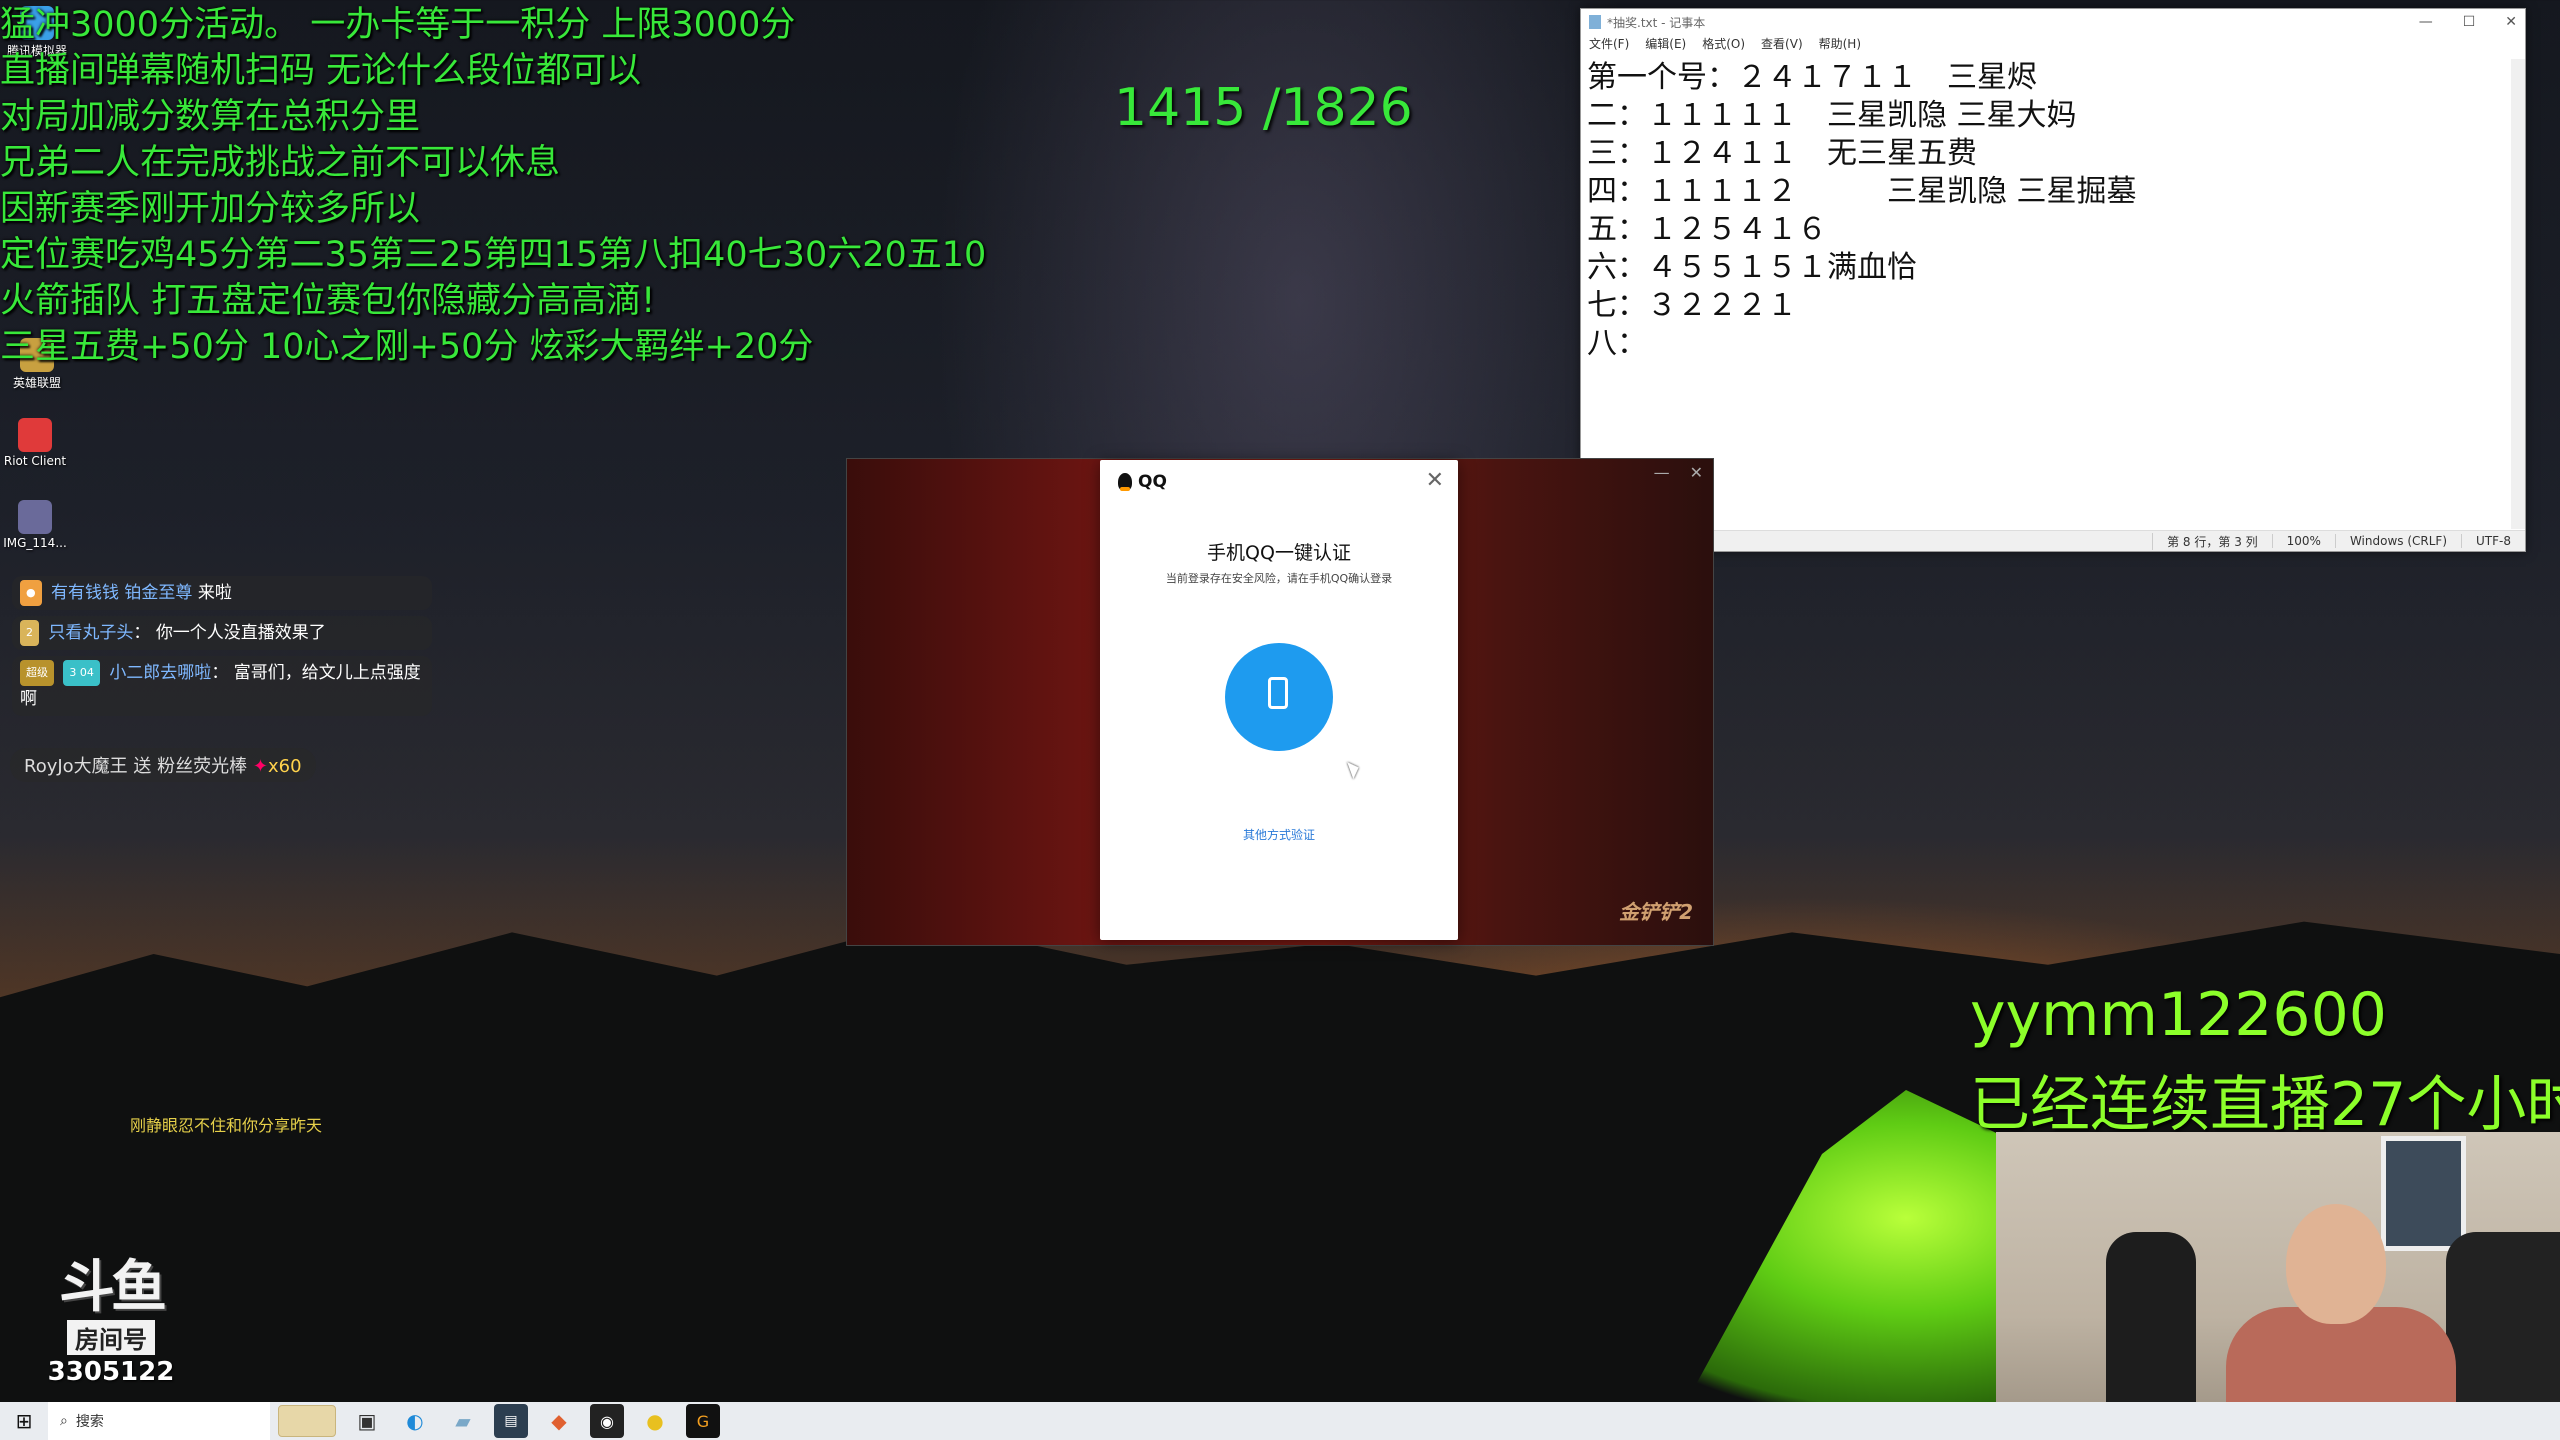 Image resolution: width=2560 pixels, height=1440 pixels. What do you see at coordinates (2397, 541) in the screenshot?
I see `line-ending: Windows (CRLF)` at bounding box center [2397, 541].